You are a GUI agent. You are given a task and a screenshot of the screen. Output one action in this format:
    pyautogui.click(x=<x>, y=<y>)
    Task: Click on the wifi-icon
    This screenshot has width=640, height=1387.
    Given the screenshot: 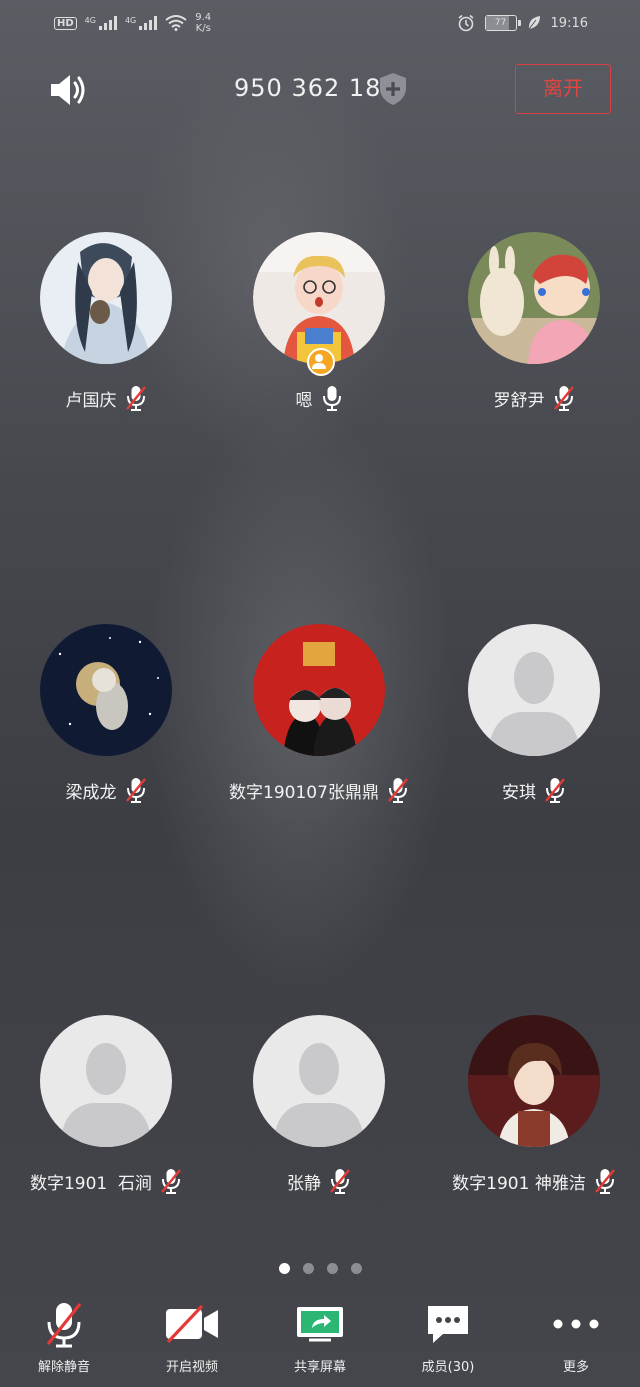 What is the action you would take?
    pyautogui.click(x=176, y=23)
    